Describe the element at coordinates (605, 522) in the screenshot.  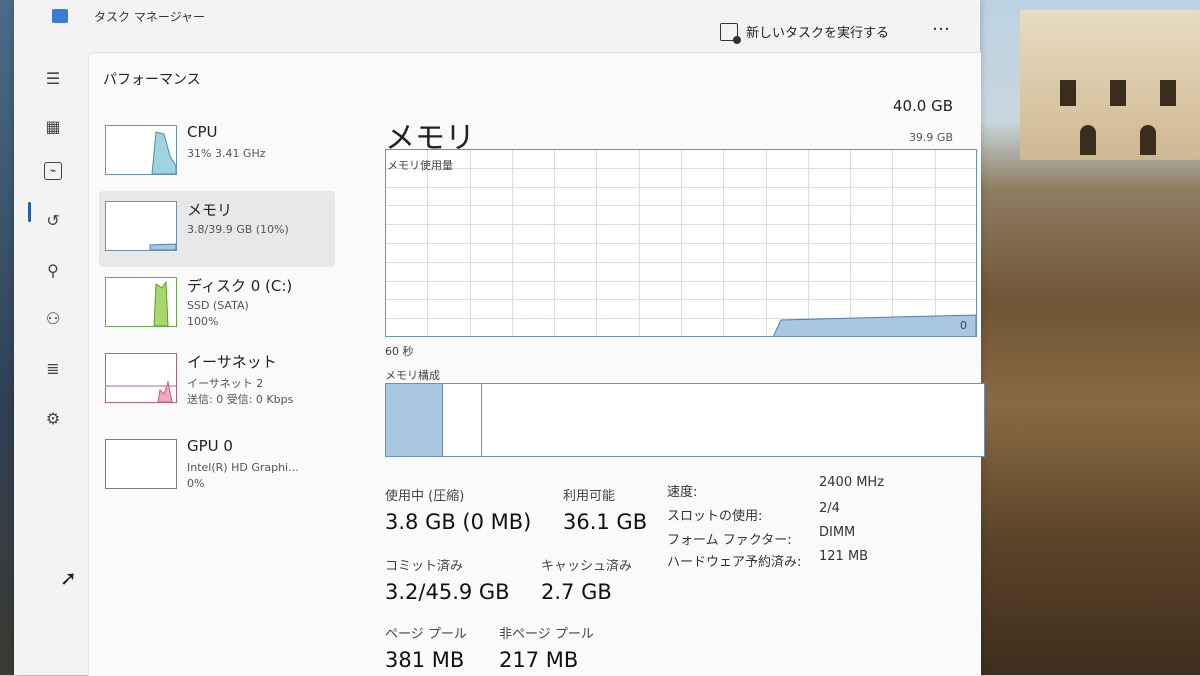
I see `stat-value: 36.1 GB` at that location.